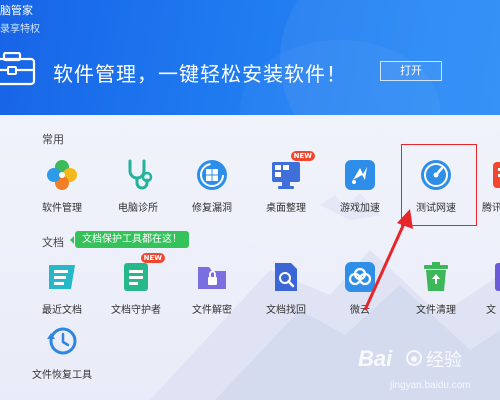 The height and width of the screenshot is (400, 500). Describe the element at coordinates (360, 175) in the screenshot. I see `game-boost-icon` at that location.